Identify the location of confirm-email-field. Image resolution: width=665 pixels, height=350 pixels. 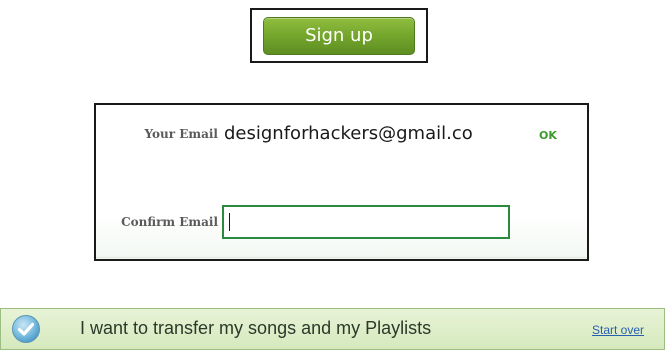
(366, 222).